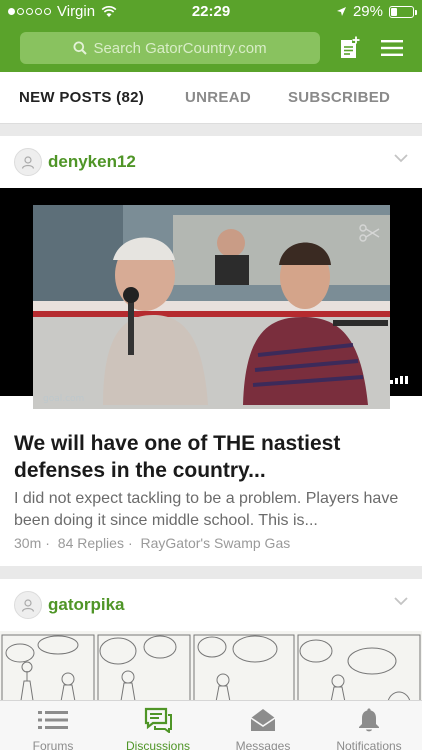 Image resolution: width=422 pixels, height=750 pixels. Describe the element at coordinates (218, 97) in the screenshot. I see `tab-unread: UNREAD` at that location.